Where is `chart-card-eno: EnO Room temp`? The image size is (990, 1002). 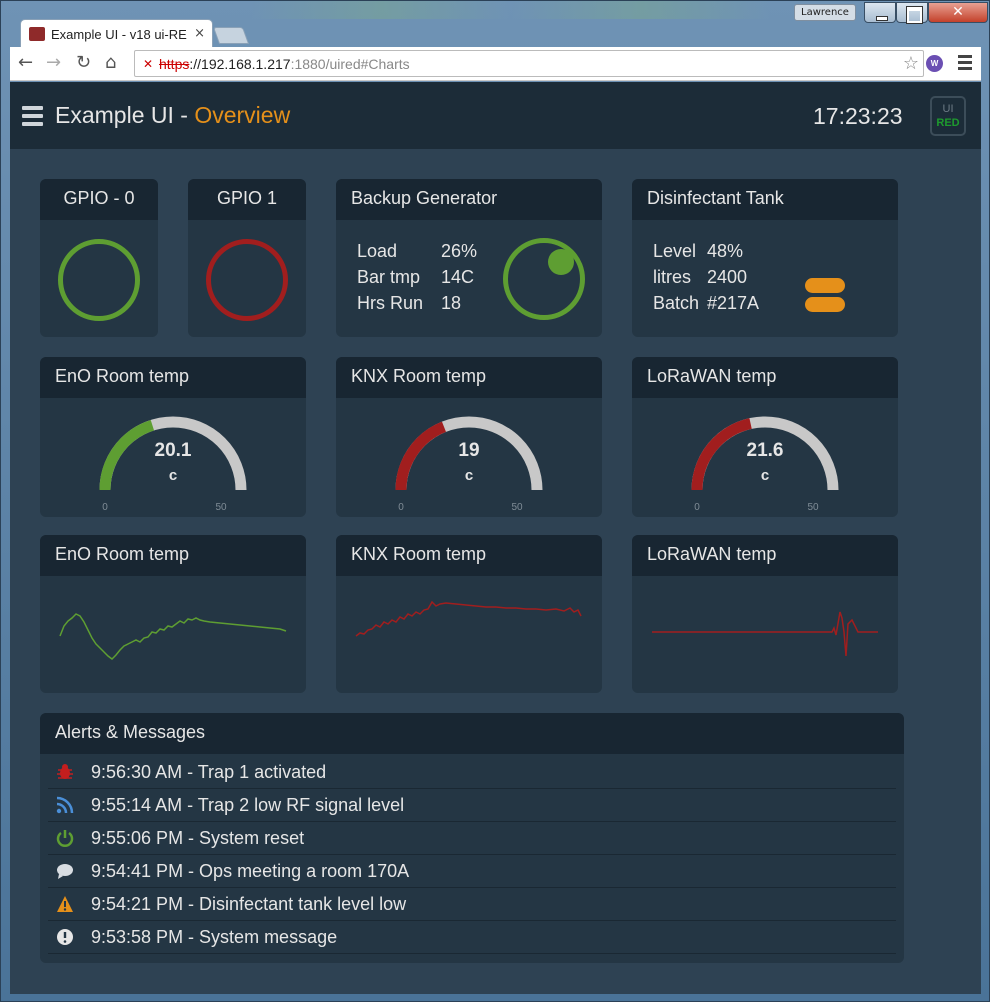
chart-card-eno: EnO Room temp is located at coordinates (173, 614).